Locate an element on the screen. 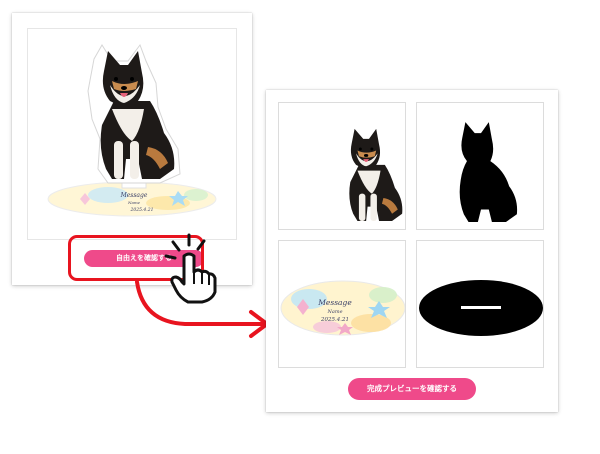 This screenshot has width=600, height=454. dog-color-image is located at coordinates (376, 174).